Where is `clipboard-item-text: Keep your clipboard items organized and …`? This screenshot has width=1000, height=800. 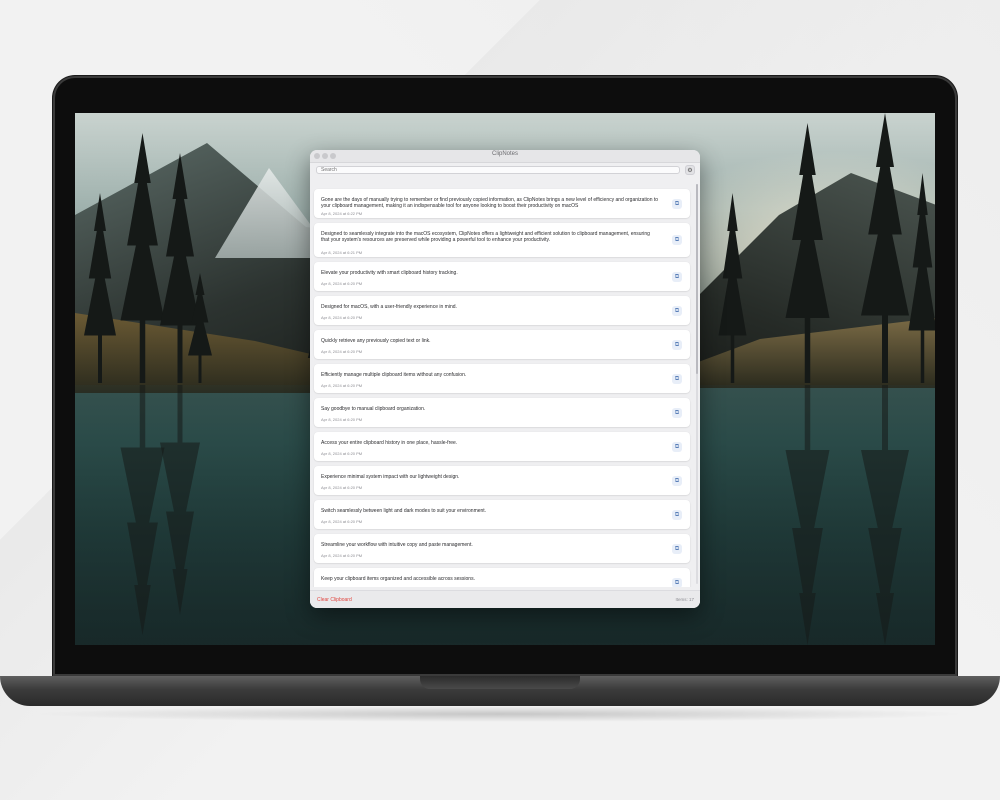 clipboard-item-text: Keep your clipboard items organized and … is located at coordinates (398, 579).